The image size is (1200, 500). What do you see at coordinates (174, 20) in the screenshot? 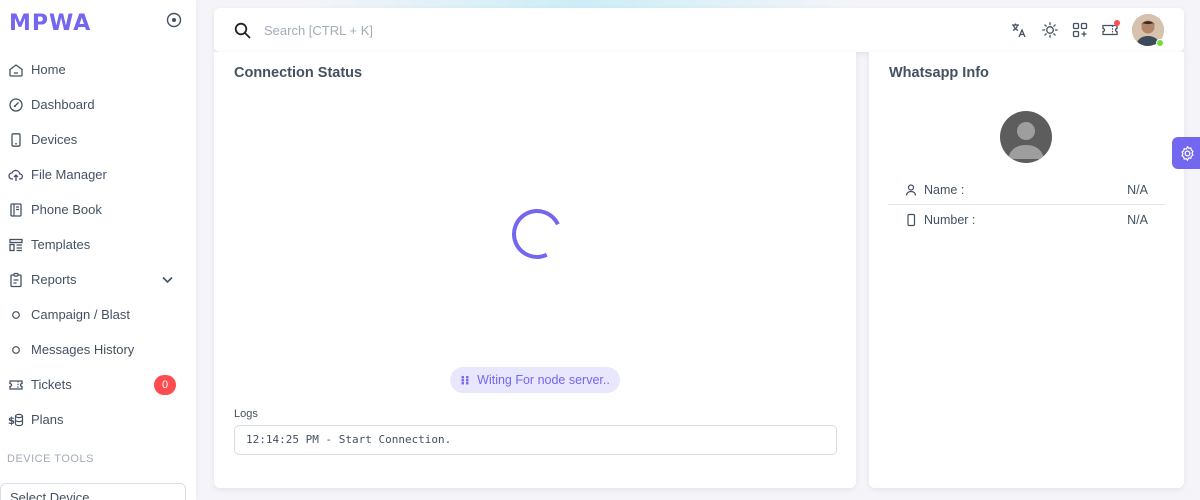
I see `sidebar-collapse-icon` at bounding box center [174, 20].